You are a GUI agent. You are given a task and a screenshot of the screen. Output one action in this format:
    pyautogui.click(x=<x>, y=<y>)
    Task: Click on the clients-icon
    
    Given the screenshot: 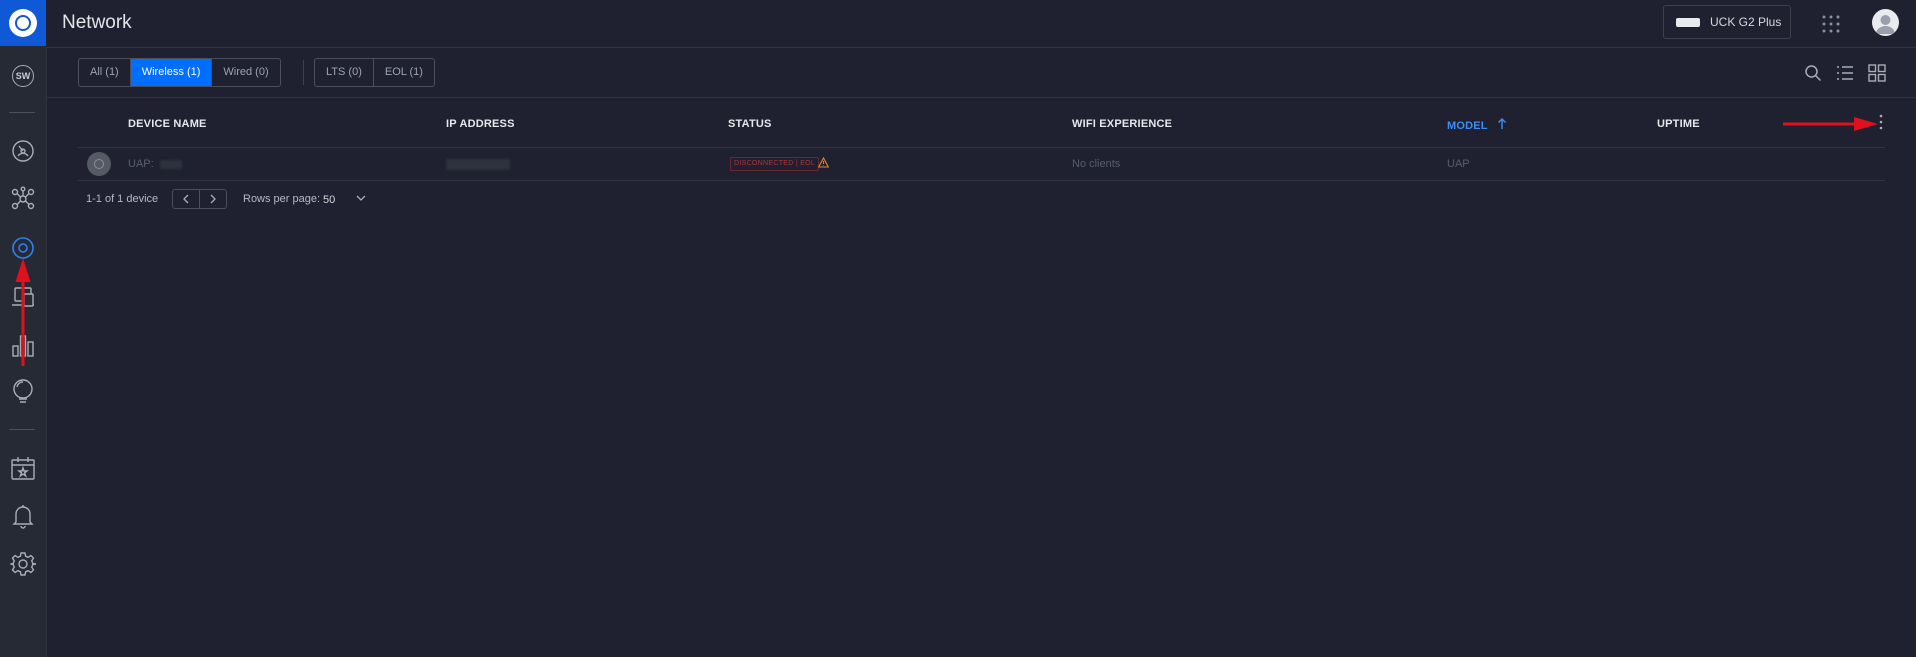 What is the action you would take?
    pyautogui.click(x=23, y=297)
    